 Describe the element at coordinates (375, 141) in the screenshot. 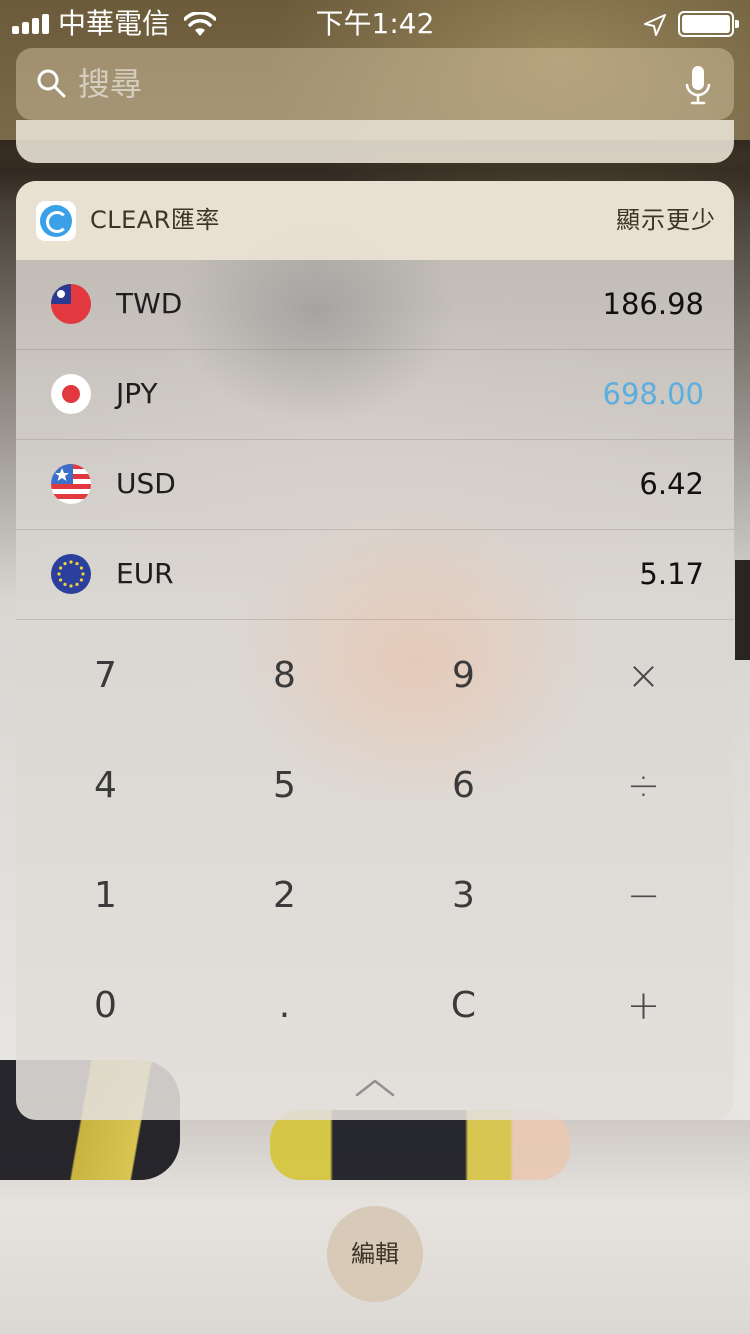

I see `previous-widget` at that location.